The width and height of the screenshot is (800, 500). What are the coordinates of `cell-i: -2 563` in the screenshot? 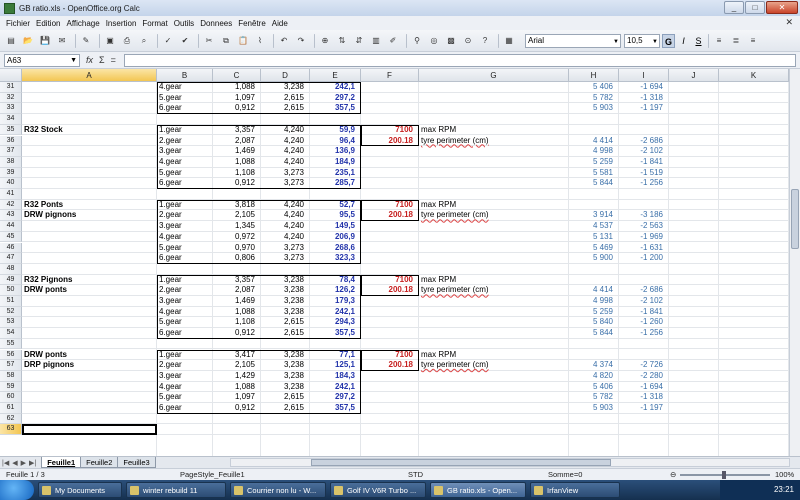 It's located at (645, 226).